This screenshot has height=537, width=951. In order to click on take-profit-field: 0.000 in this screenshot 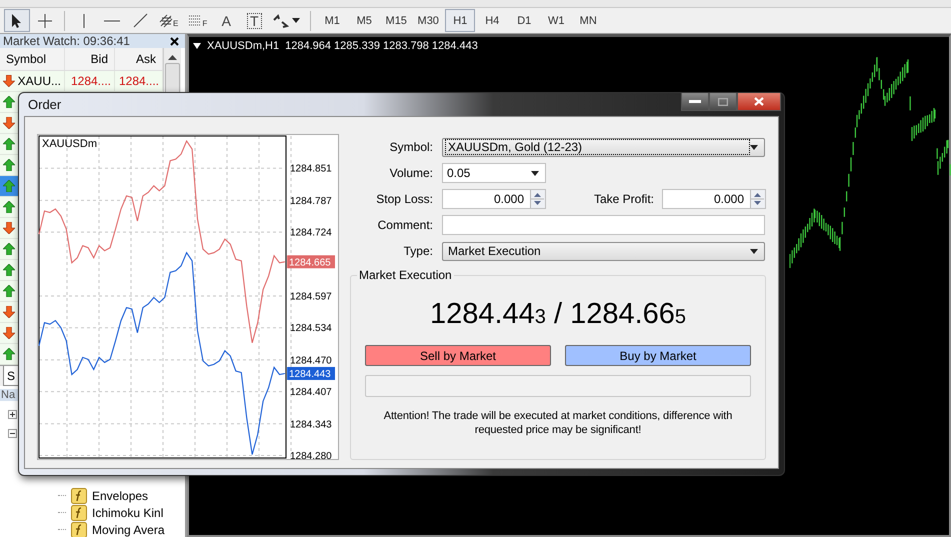, I will do `click(714, 199)`.